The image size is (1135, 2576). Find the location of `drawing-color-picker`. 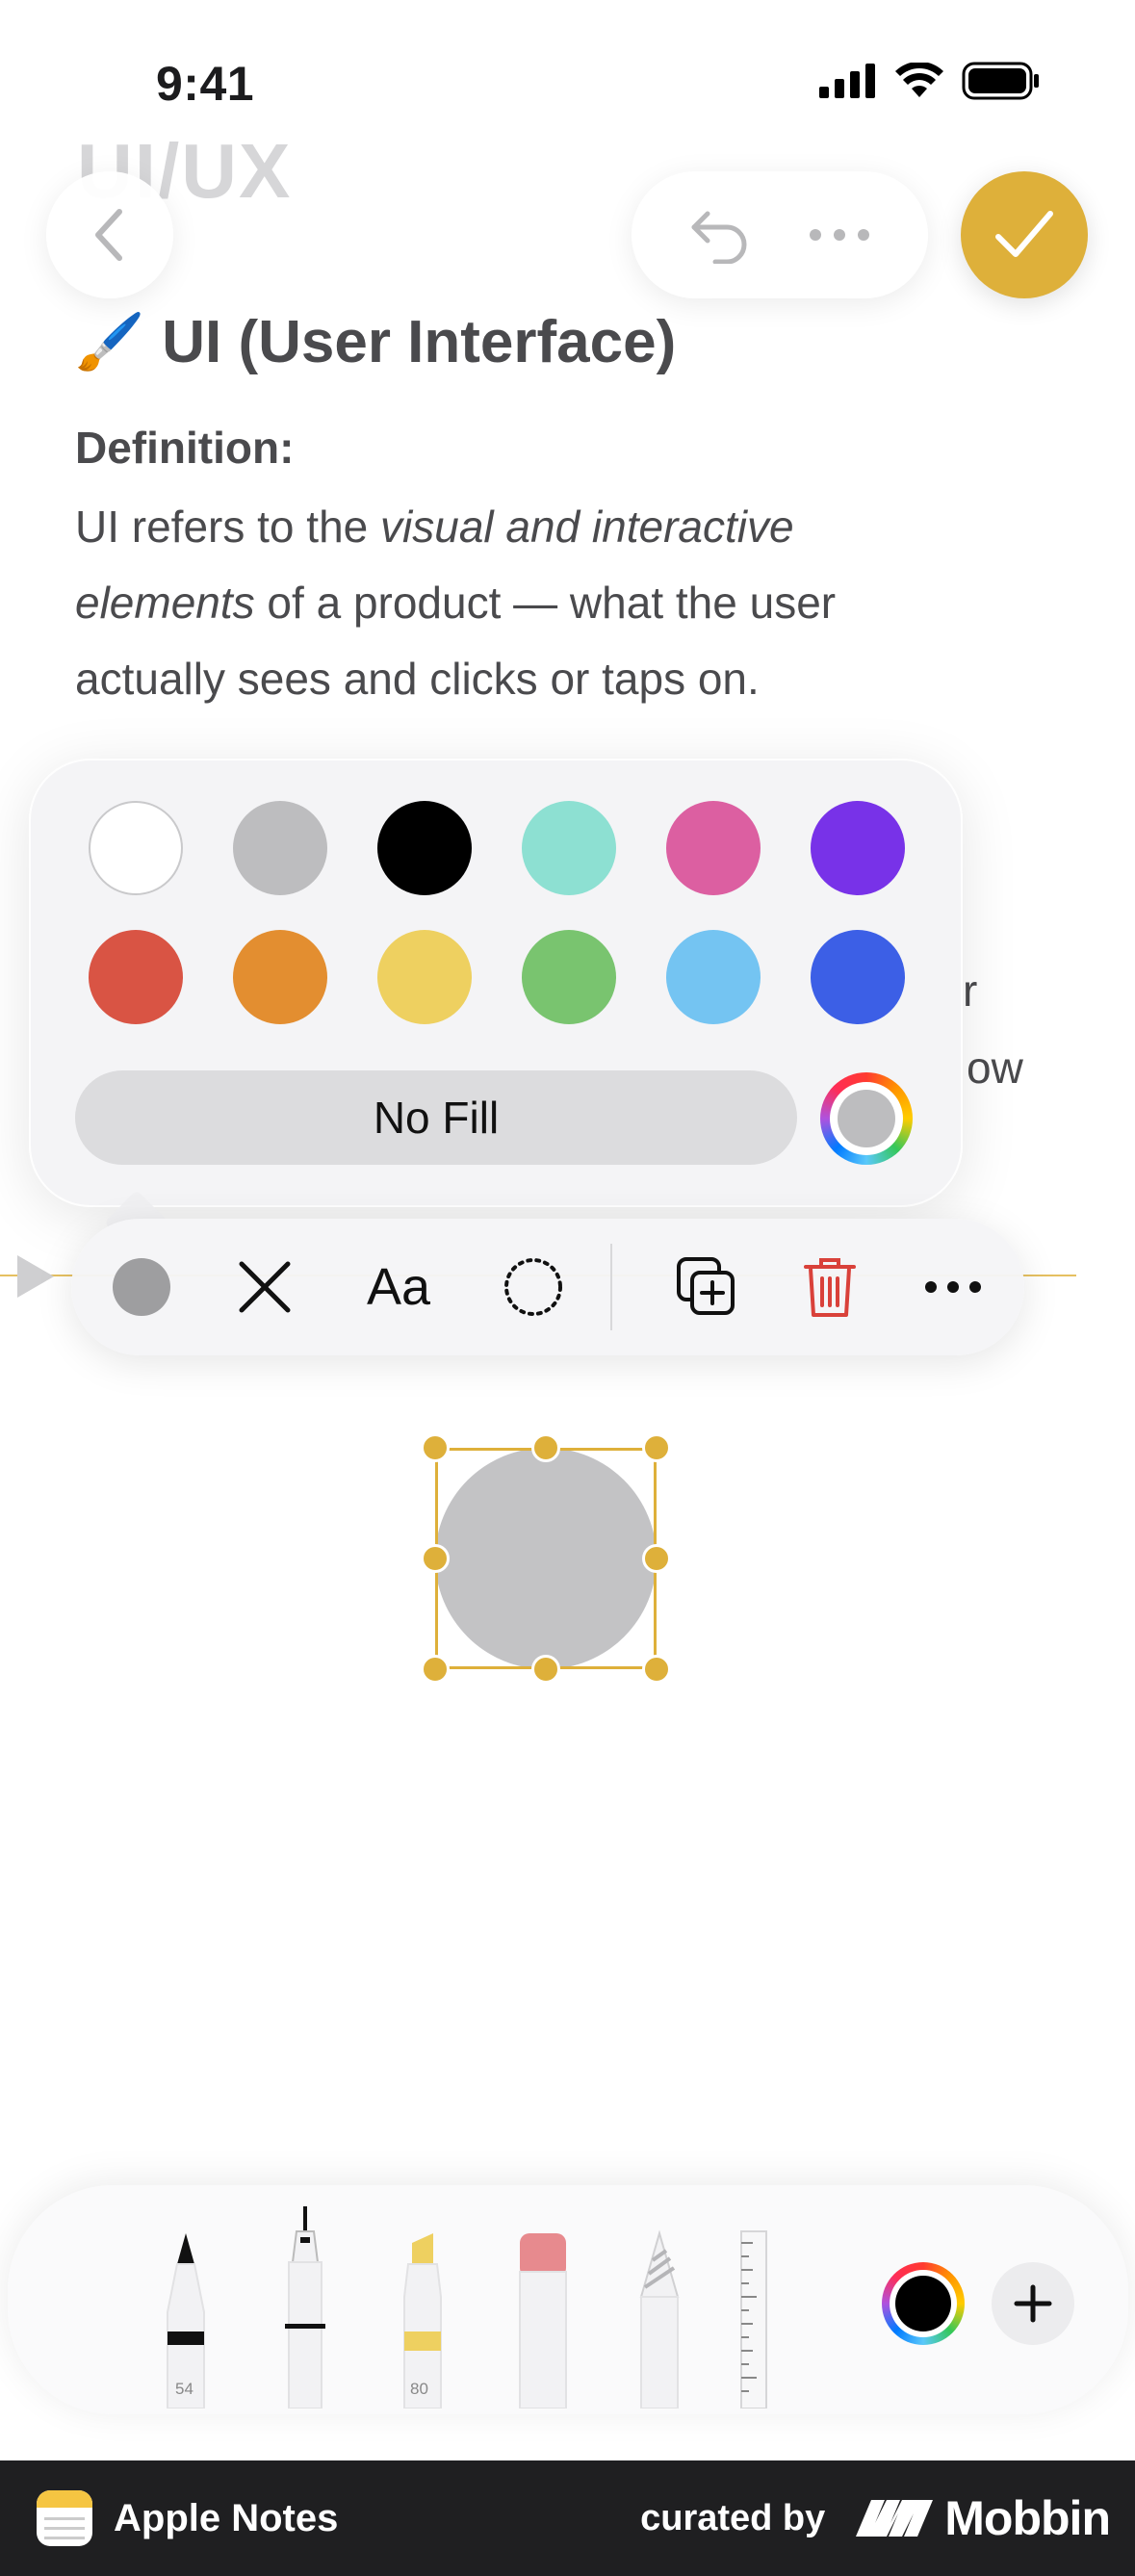

drawing-color-picker is located at coordinates (923, 2303).